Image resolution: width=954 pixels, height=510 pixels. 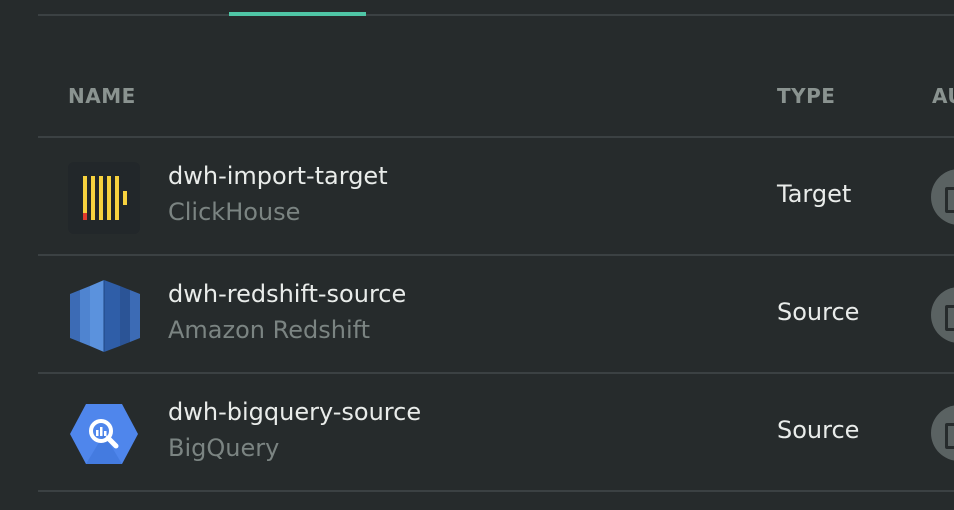 I want to click on connection-provider: ClickHouse, so click(x=234, y=212).